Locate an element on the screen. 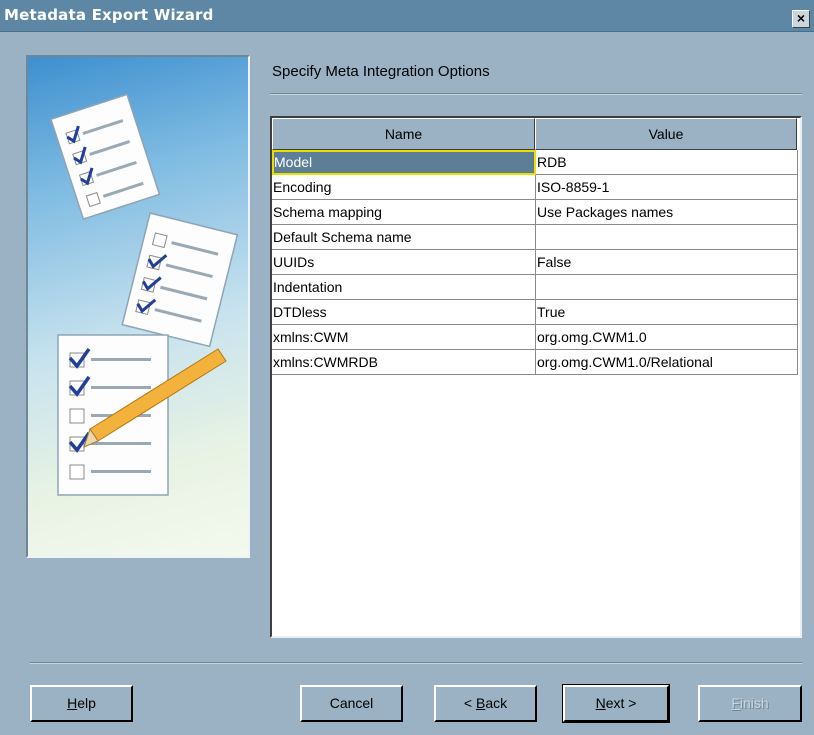  table-row: xmlns:CWMRDB org.omg.CWM1.0/Relational is located at coordinates (536, 362).